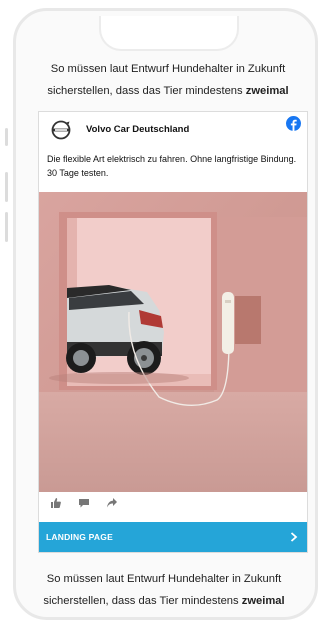 This screenshot has width=330, height=628. Describe the element at coordinates (56, 503) in the screenshot. I see `like-icon` at that location.